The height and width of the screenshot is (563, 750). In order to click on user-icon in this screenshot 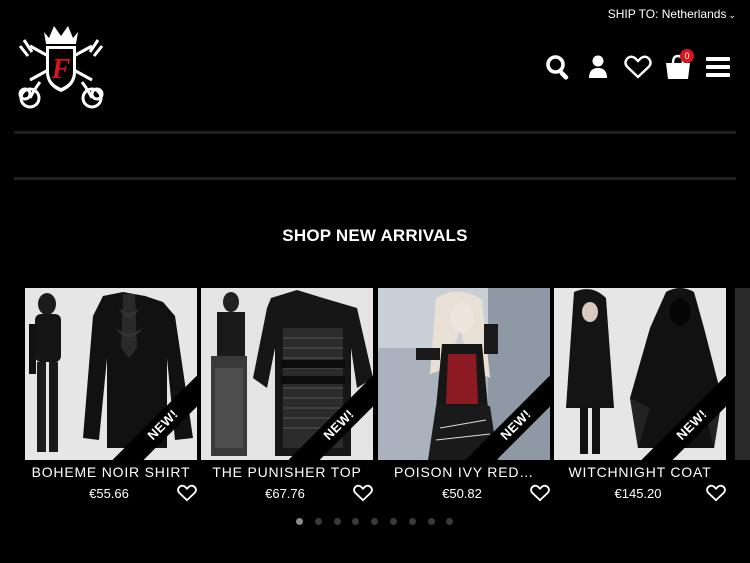, I will do `click(598, 67)`.